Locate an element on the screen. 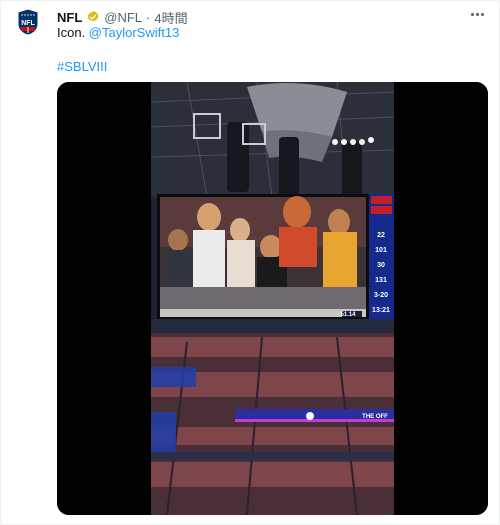 The image size is (500, 525). tweet-text: Icon. @TaylorSwift13 is located at coordinates (118, 32).